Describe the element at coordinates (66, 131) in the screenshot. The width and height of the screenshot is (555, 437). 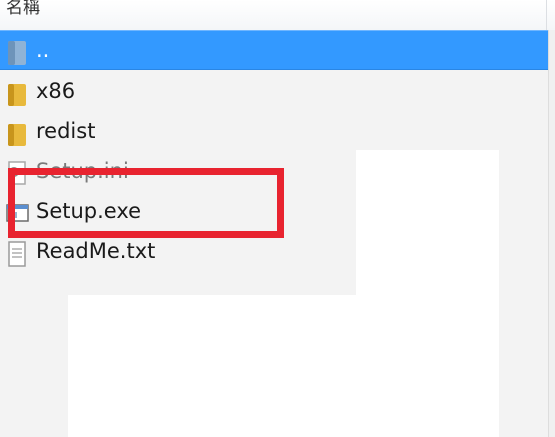
I see `file-name-label: redist` at that location.